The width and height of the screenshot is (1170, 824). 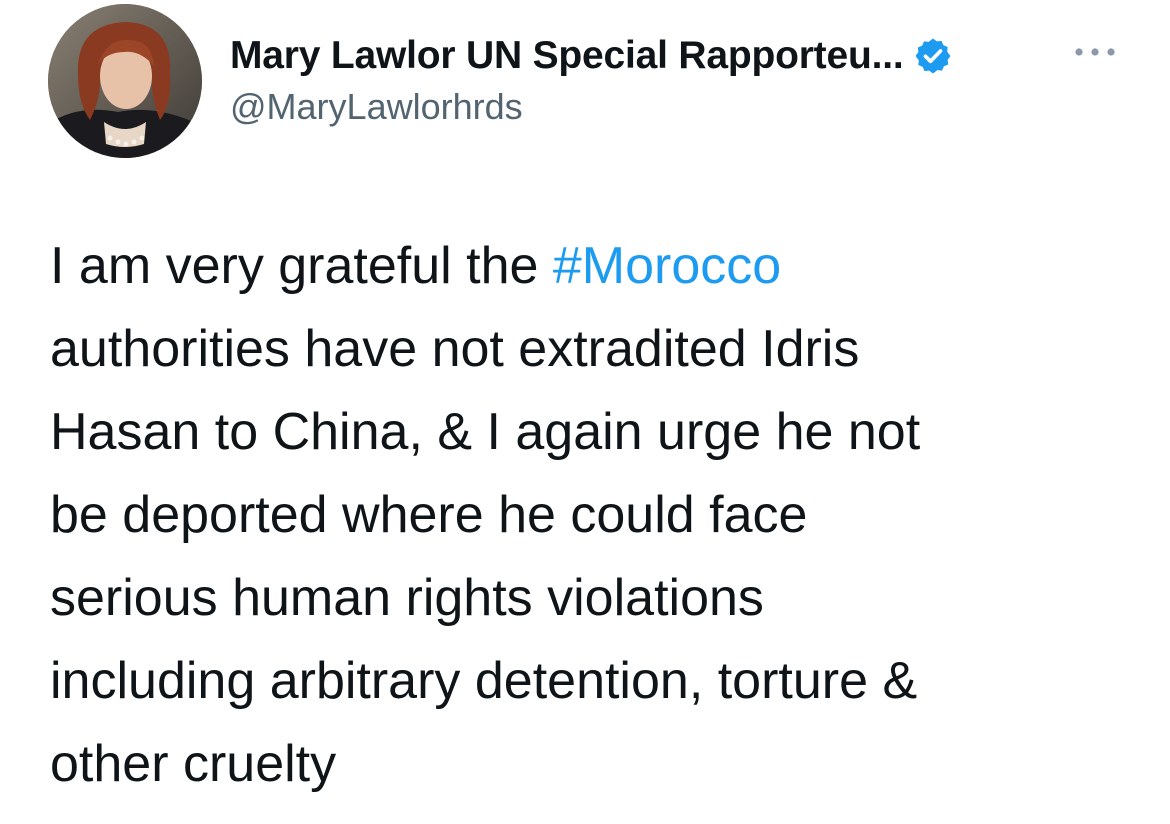 I want to click on profile-photo-icon, so click(x=125, y=81).